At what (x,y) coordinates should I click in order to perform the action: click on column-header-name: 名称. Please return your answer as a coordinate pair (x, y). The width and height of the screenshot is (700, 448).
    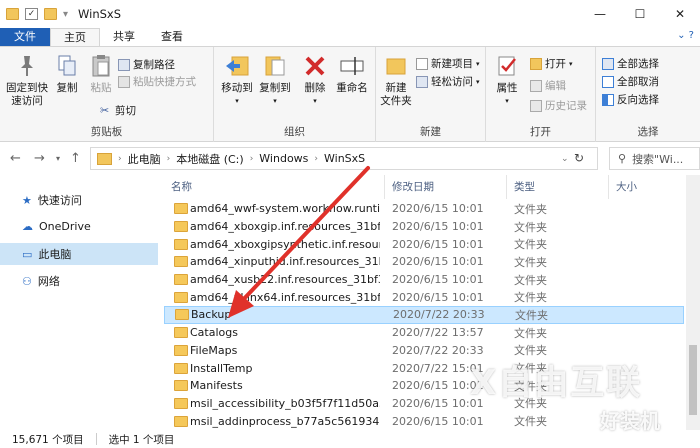
    Looking at the image, I should click on (274, 187).